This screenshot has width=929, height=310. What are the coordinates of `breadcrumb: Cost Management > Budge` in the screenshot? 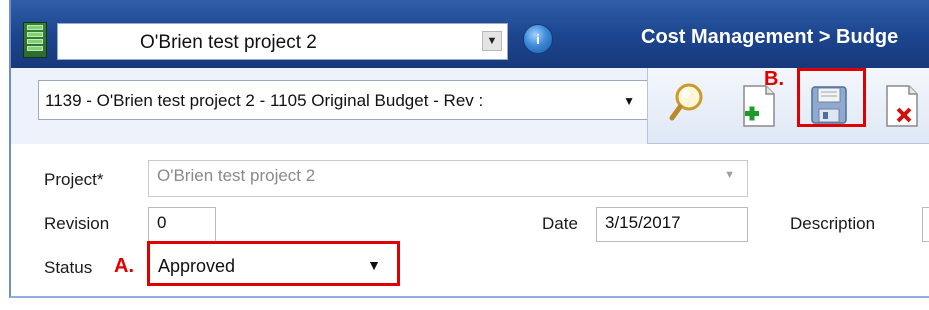 It's located at (770, 37).